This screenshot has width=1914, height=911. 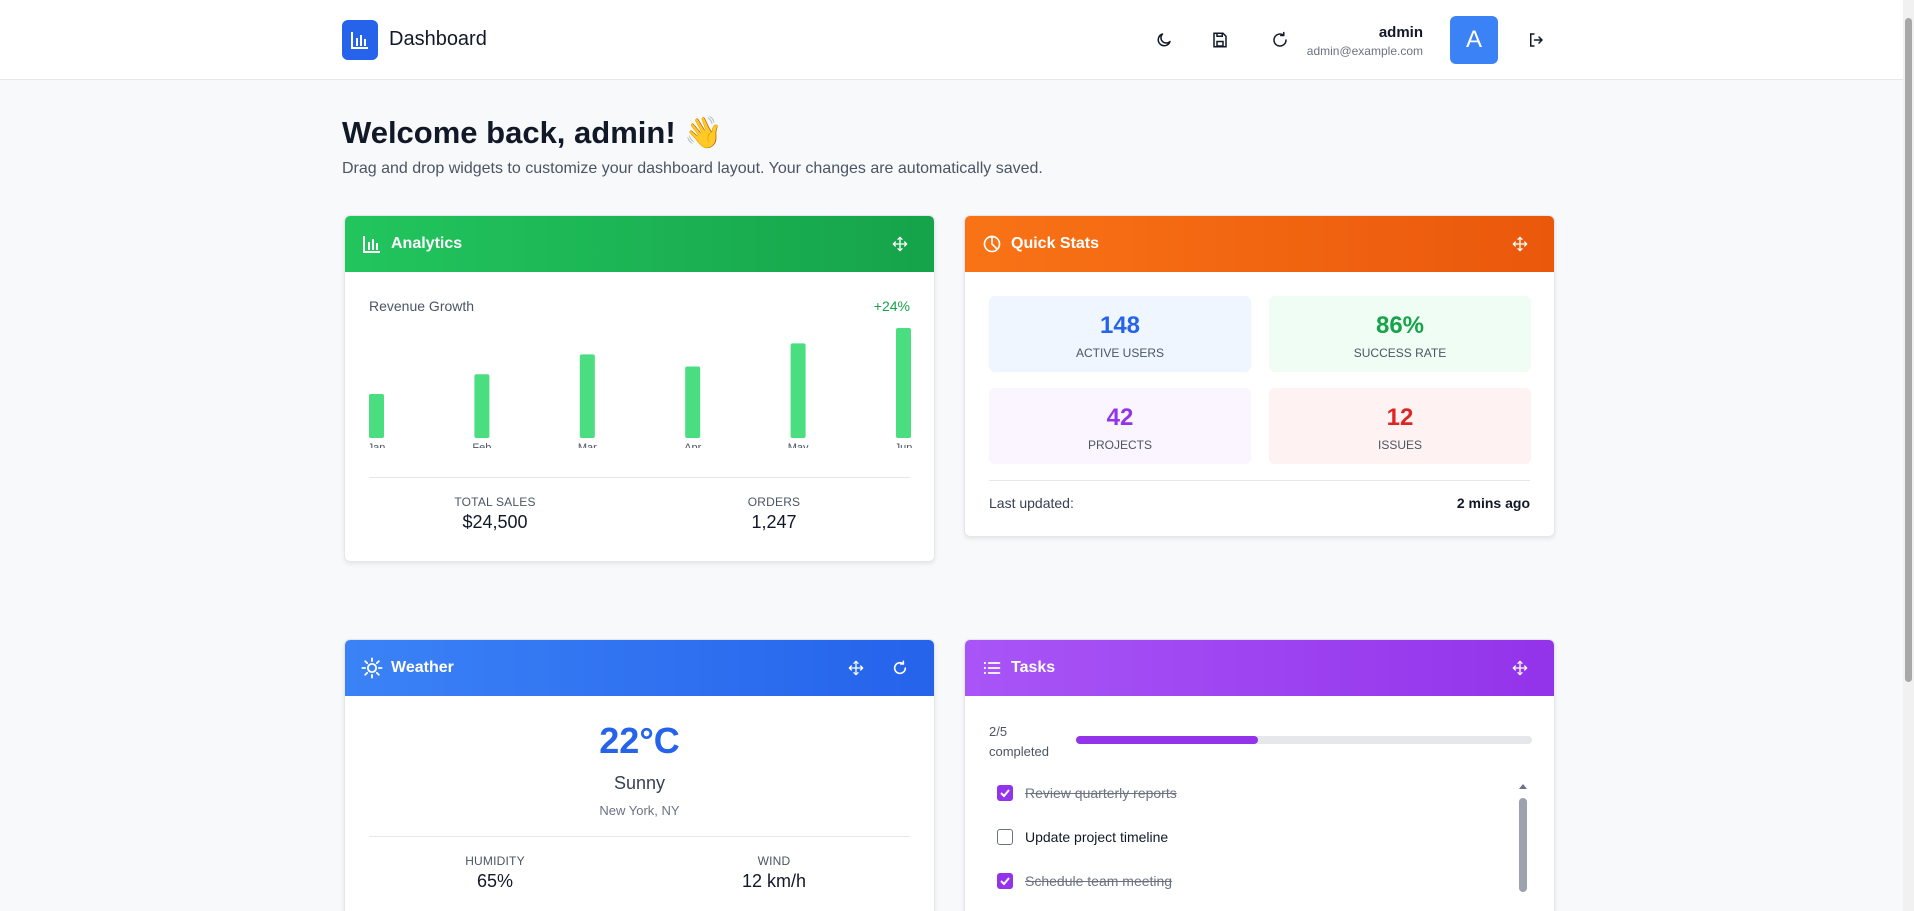 I want to click on chart-label: Revenue Growth, so click(x=422, y=306).